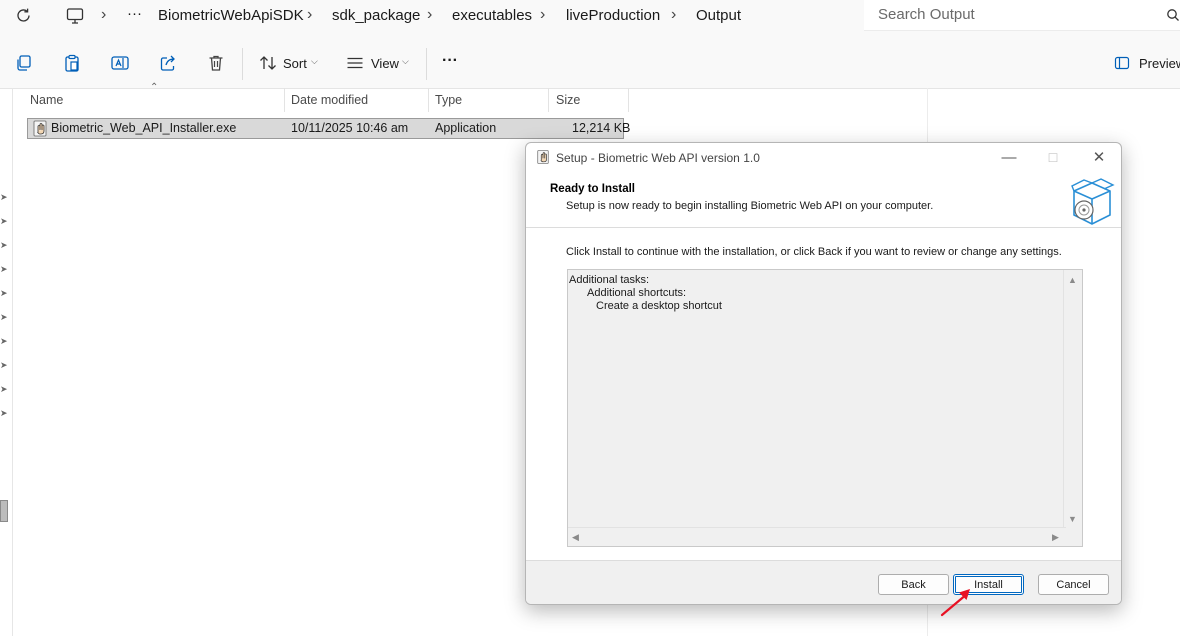 The width and height of the screenshot is (1180, 636). Describe the element at coordinates (1072, 280) in the screenshot. I see `scroll-up-icon: ▲` at that location.